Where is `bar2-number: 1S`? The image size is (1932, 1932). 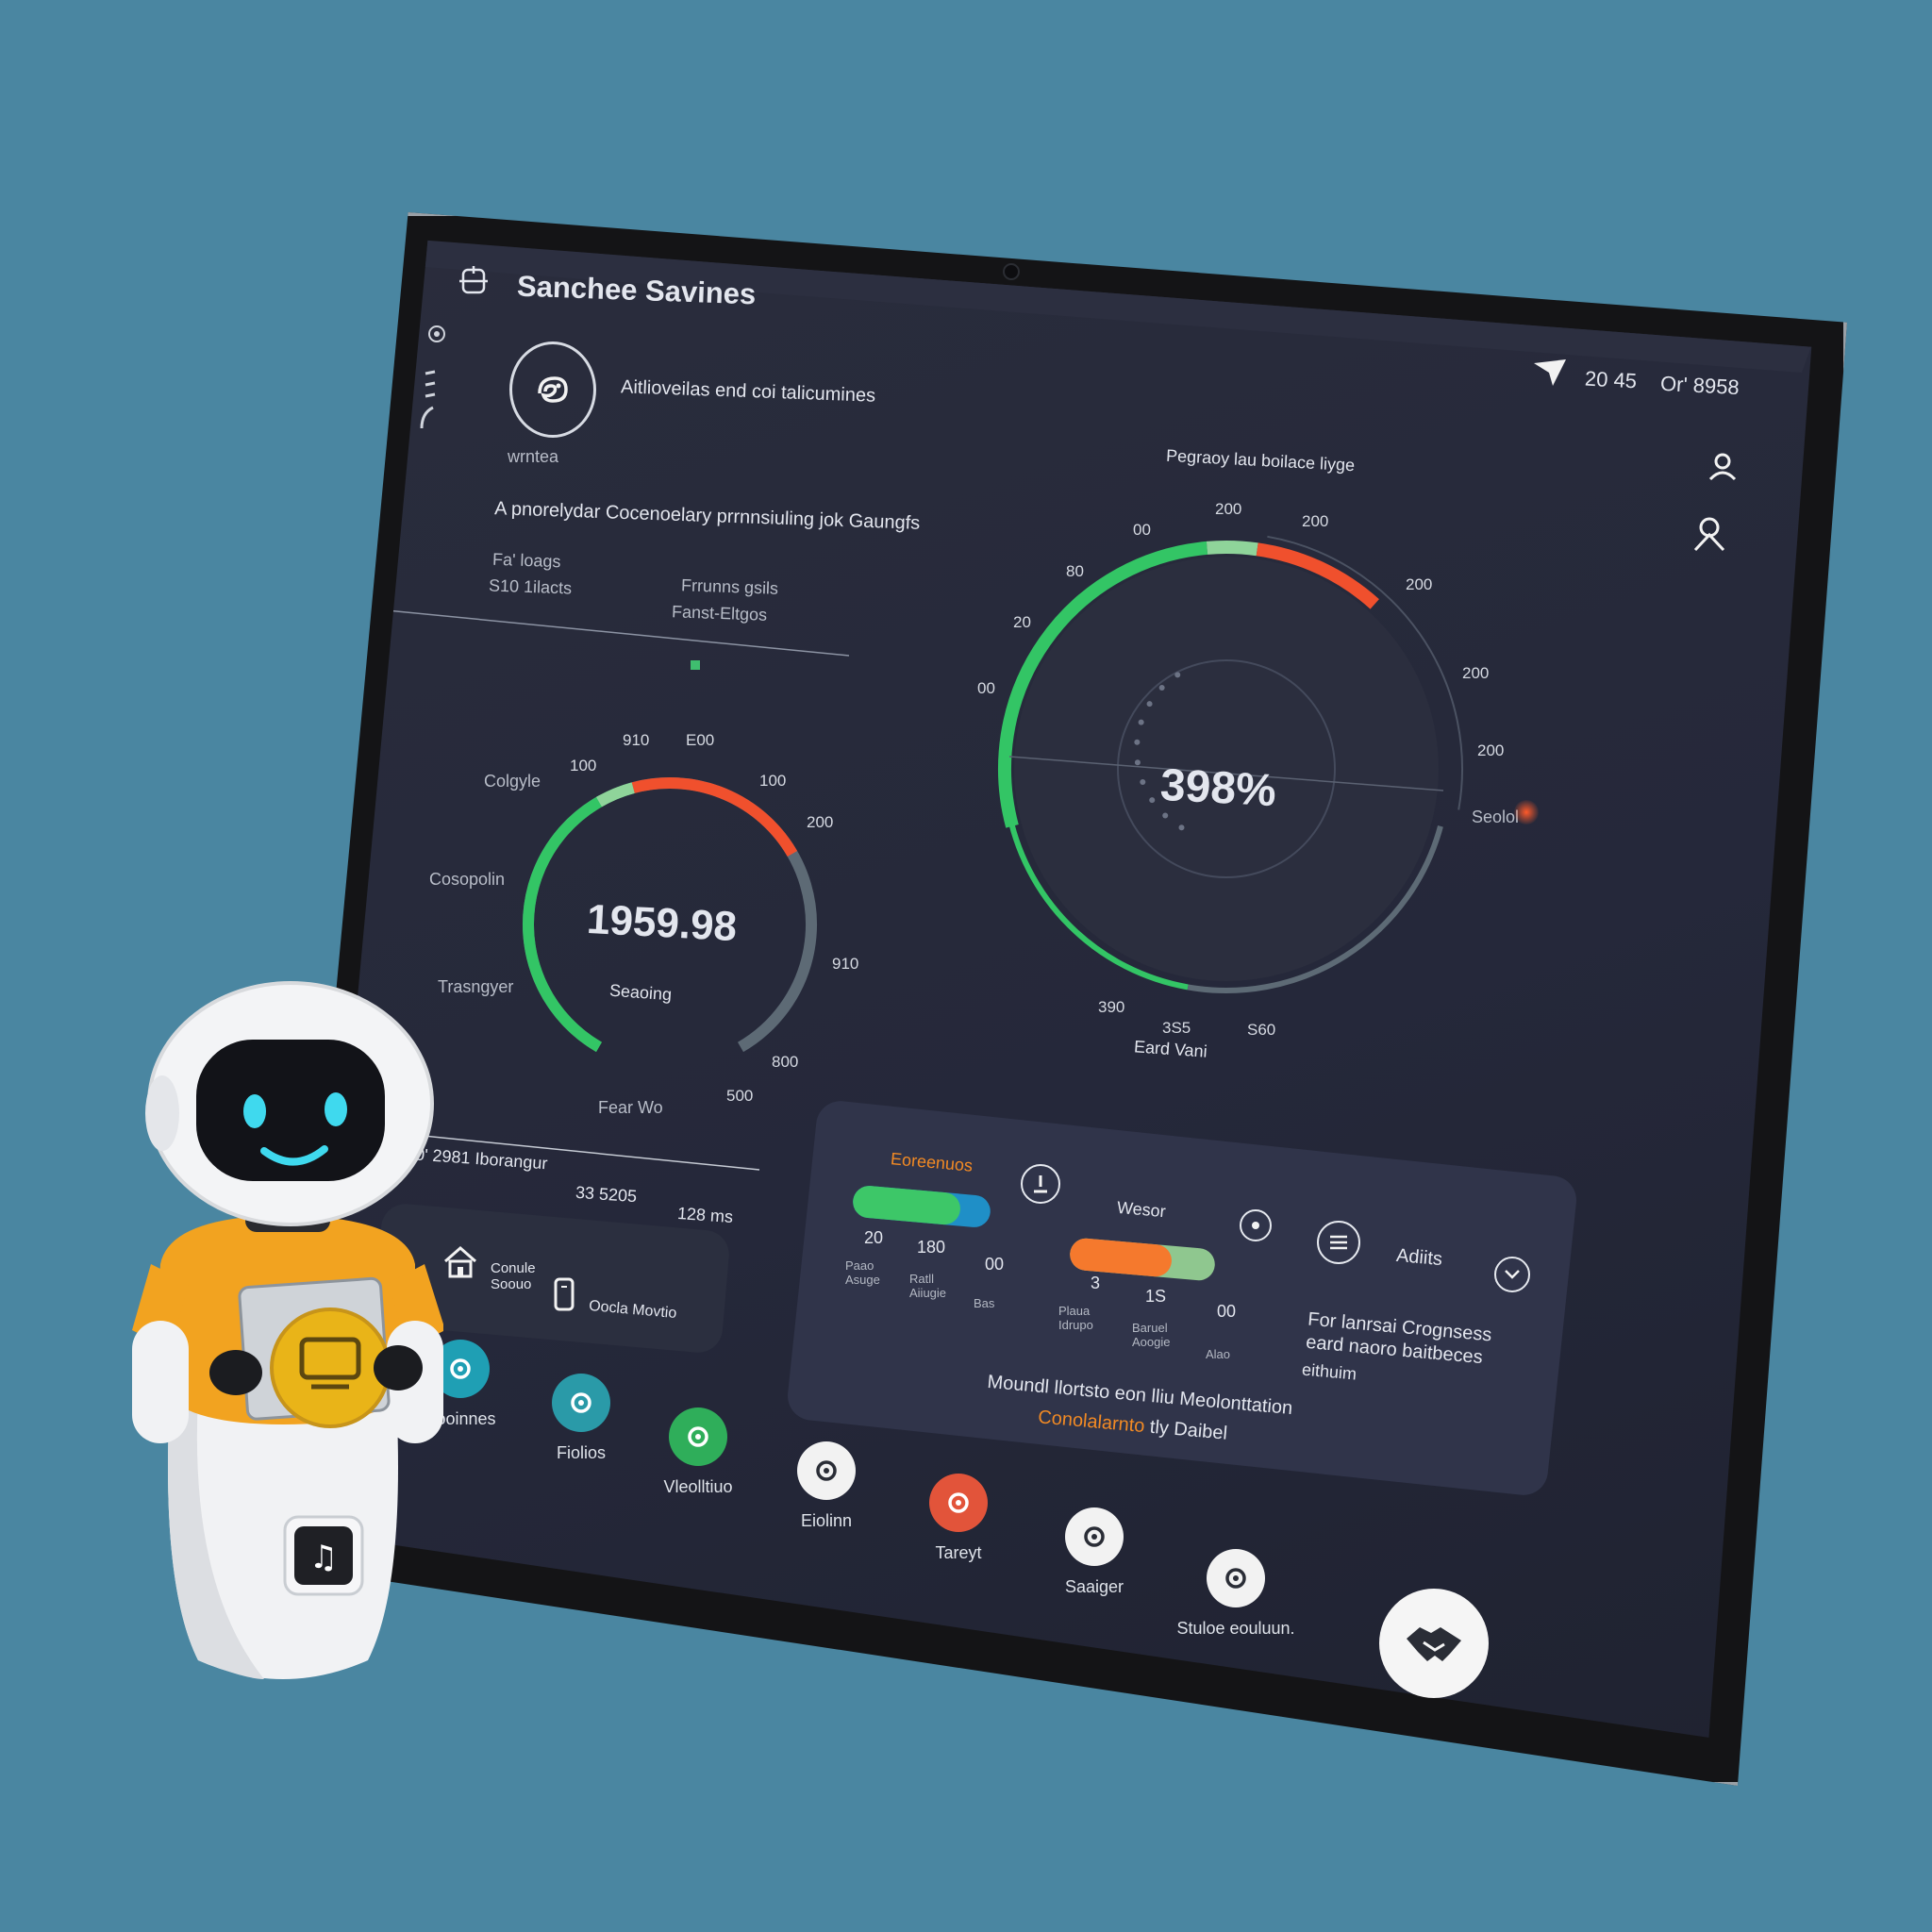
bar2-number: 1S is located at coordinates (1156, 1297).